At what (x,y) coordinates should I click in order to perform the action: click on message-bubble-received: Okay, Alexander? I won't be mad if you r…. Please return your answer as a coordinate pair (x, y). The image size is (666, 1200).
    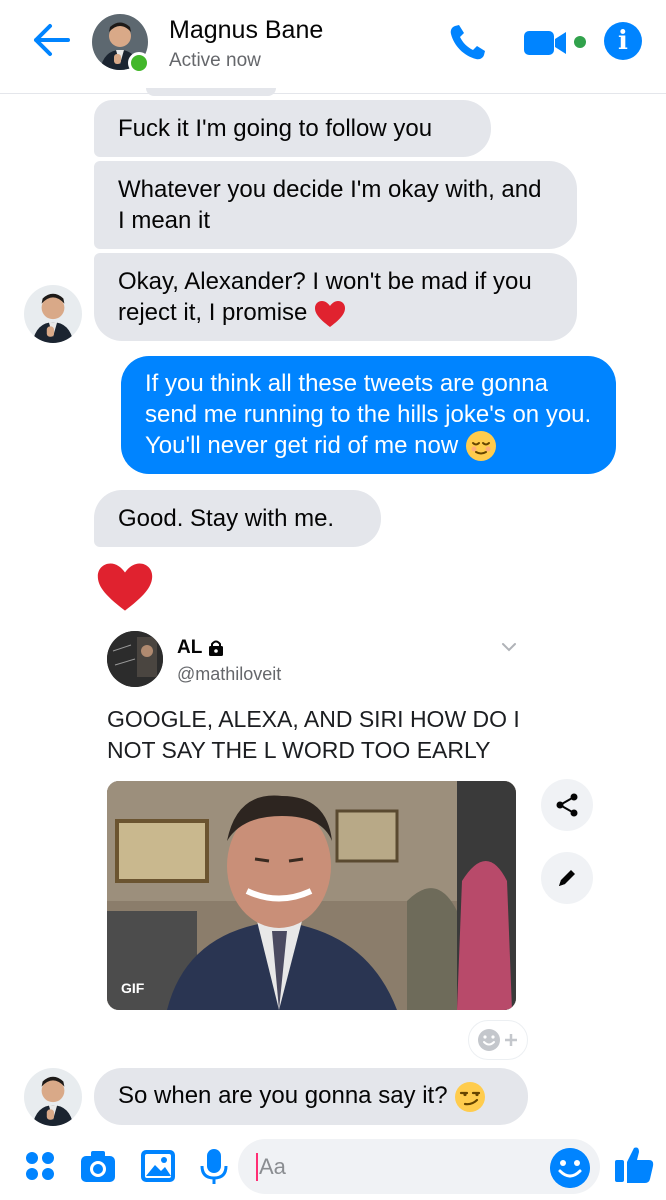
    Looking at the image, I should click on (335, 297).